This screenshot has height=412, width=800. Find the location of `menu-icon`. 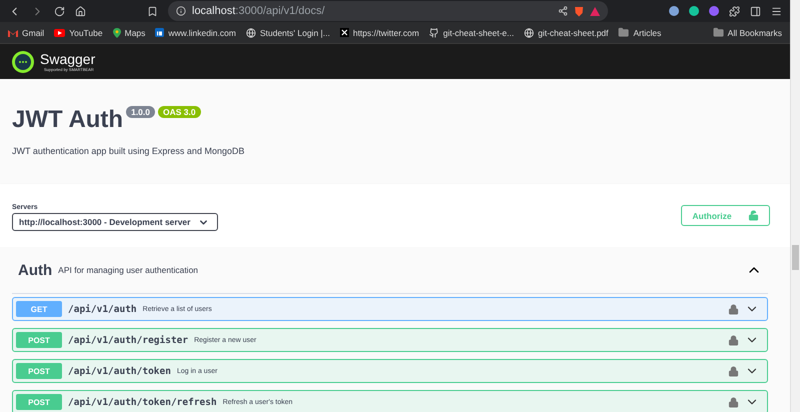

menu-icon is located at coordinates (776, 11).